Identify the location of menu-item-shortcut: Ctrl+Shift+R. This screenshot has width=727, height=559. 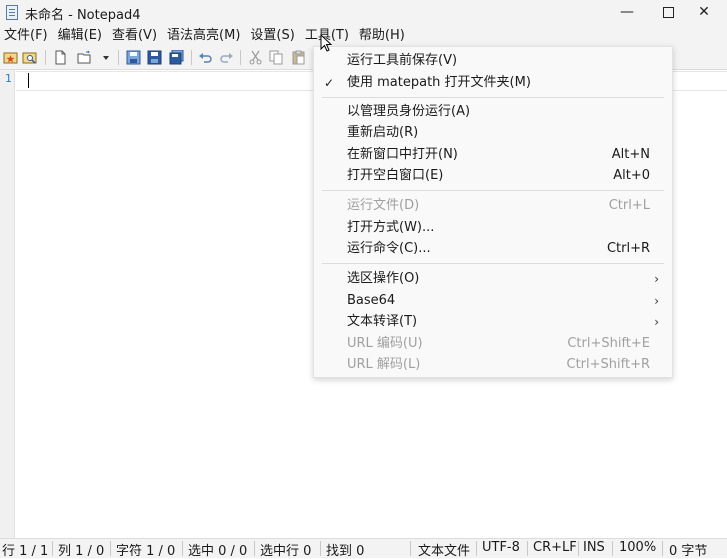
(608, 364).